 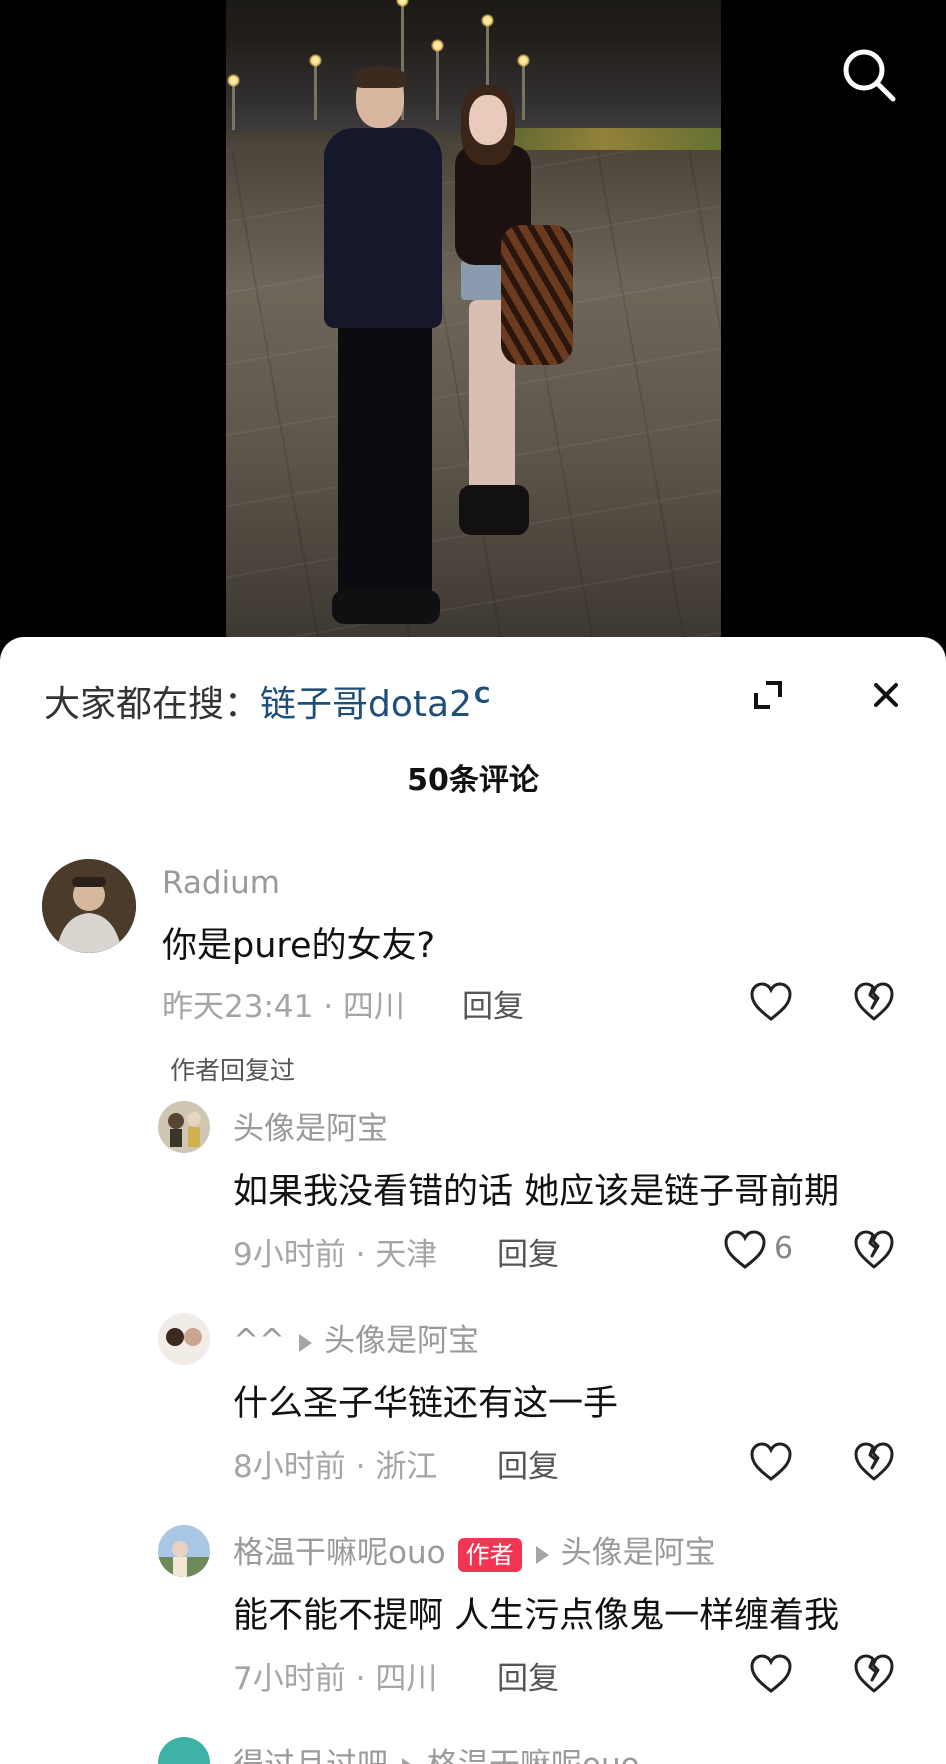 I want to click on close-icon, so click(x=886, y=695).